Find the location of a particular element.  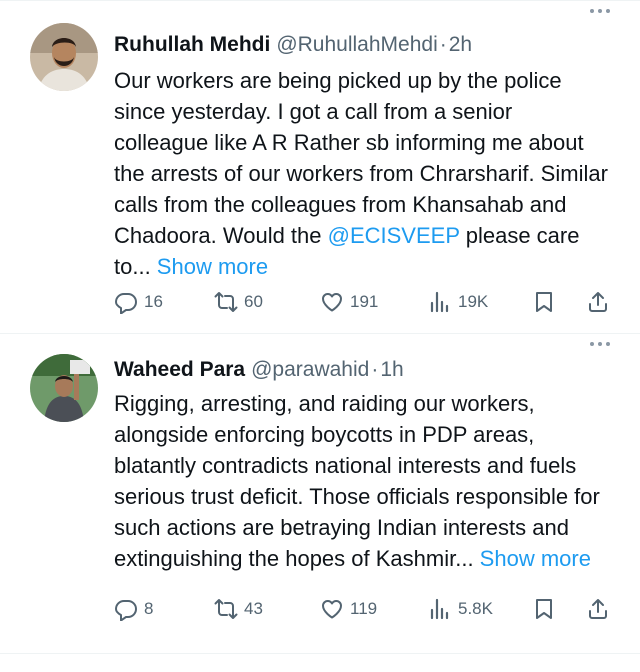

like-button: 191 is located at coordinates (374, 302).